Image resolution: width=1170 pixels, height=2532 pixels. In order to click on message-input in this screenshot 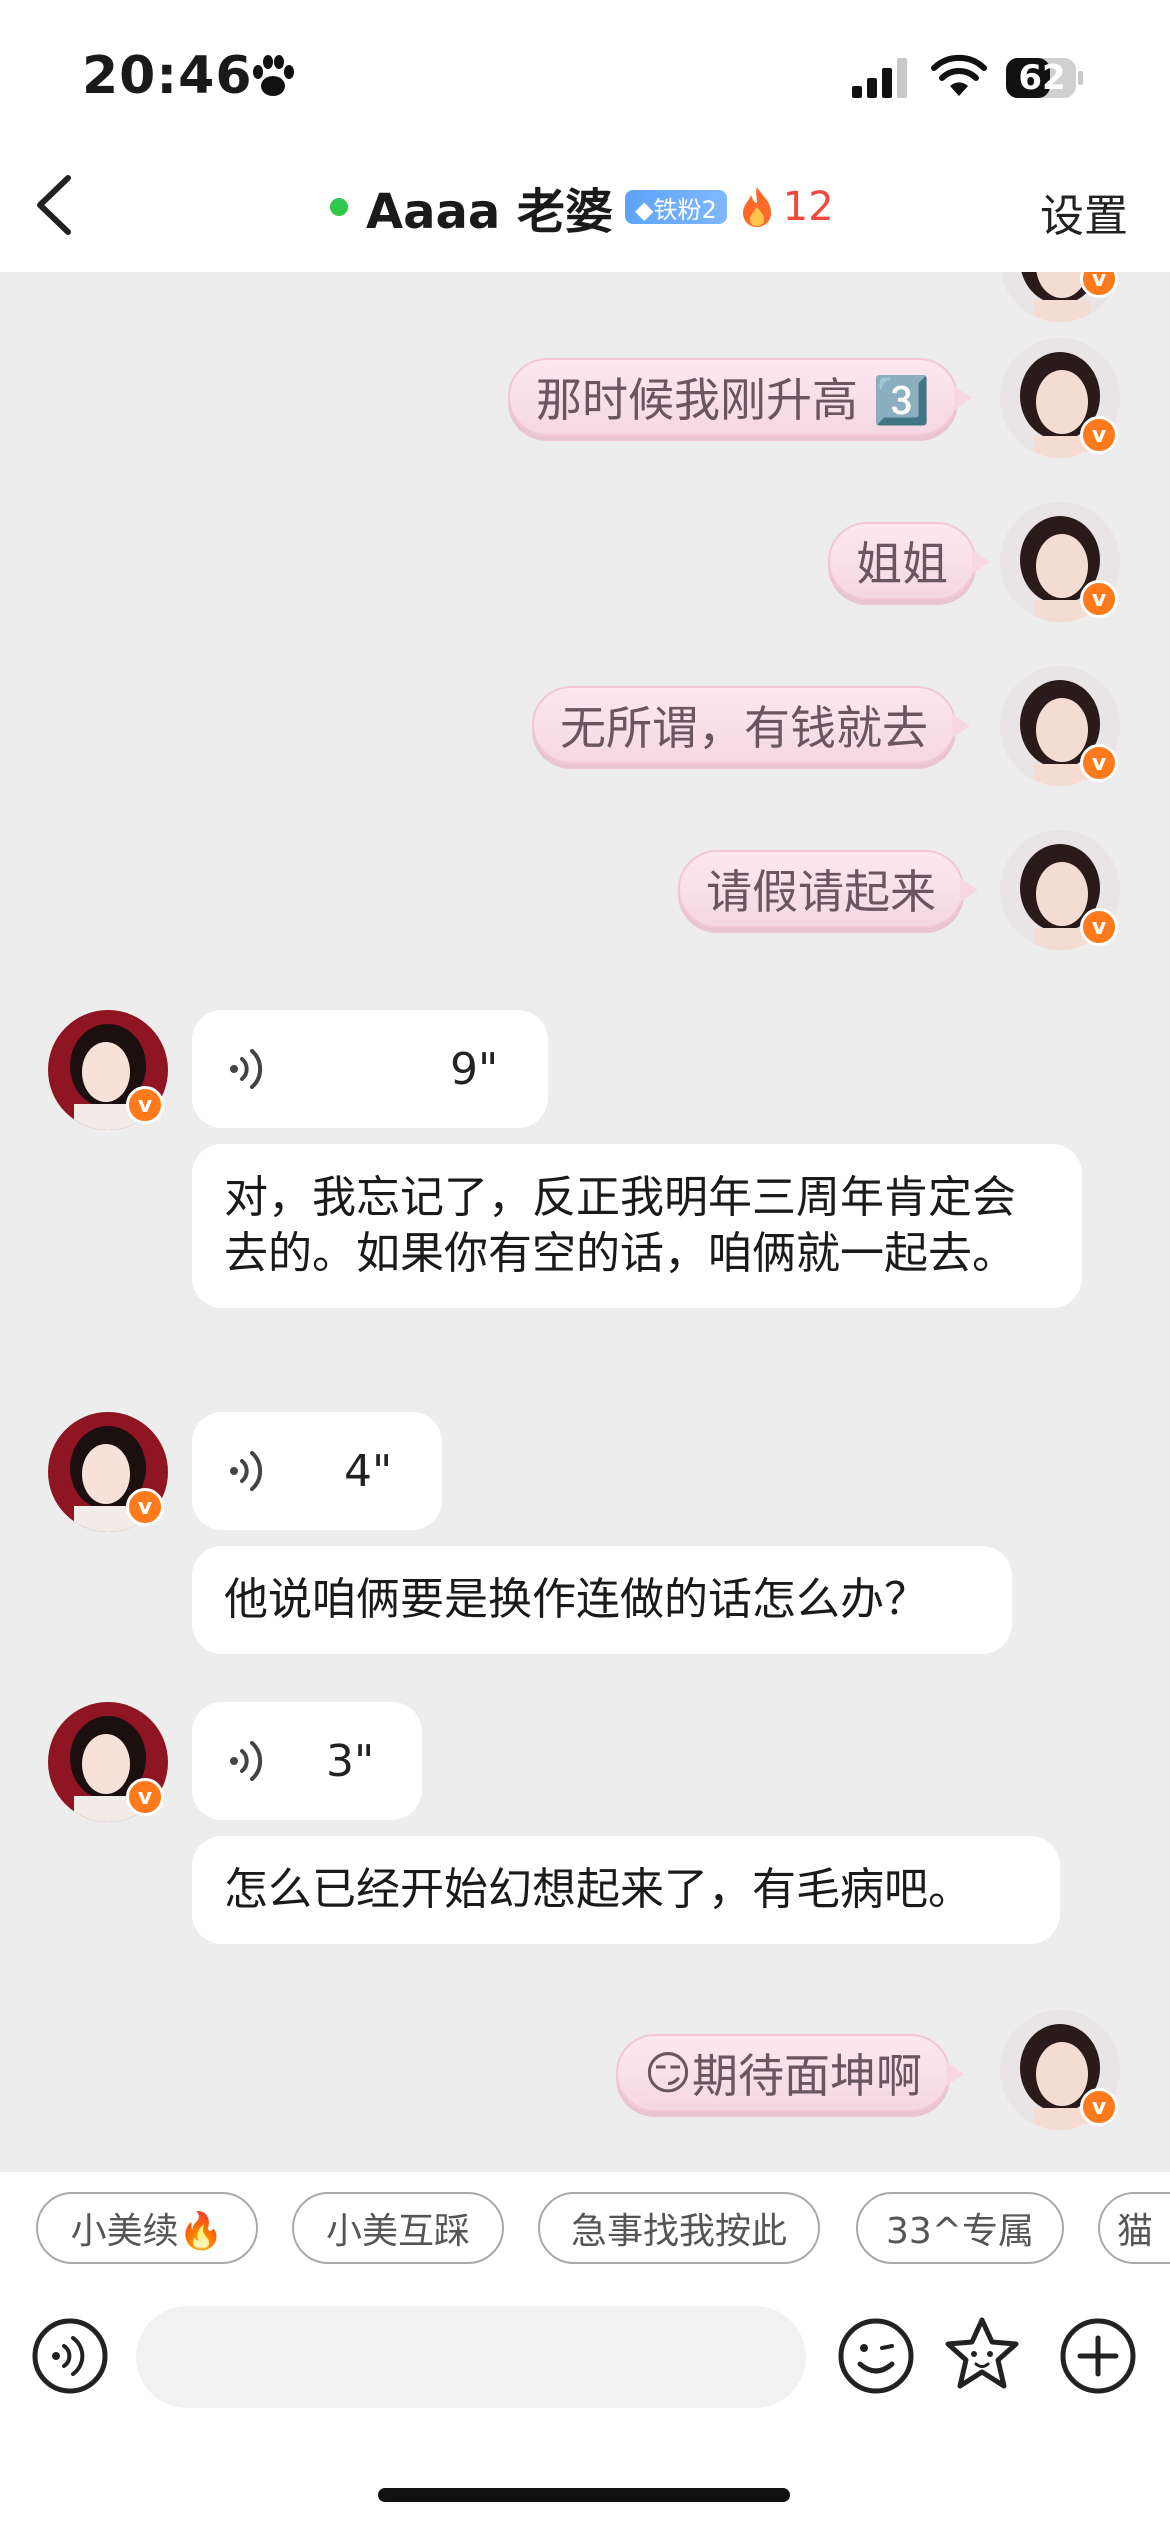, I will do `click(471, 2357)`.